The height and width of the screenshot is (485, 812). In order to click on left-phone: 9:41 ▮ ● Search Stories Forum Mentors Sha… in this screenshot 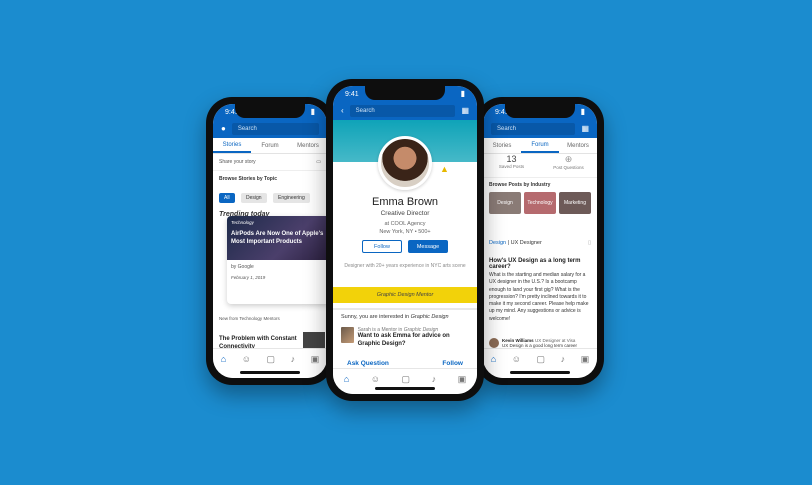, I will do `click(270, 241)`.